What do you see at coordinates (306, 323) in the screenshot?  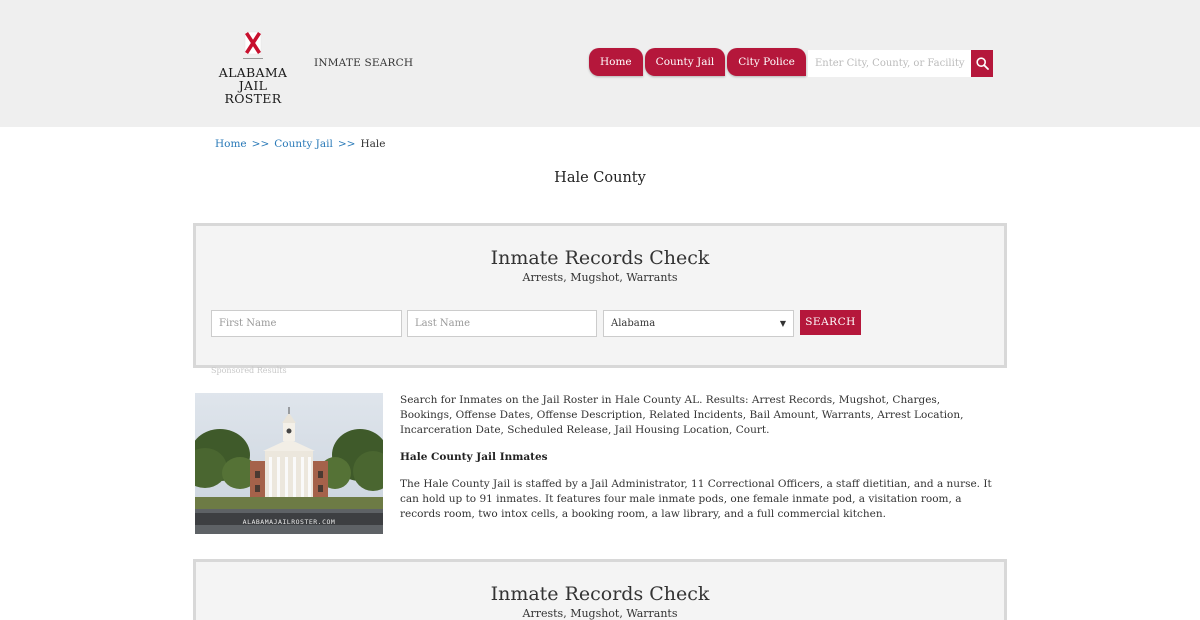 I see `first-name-input: First Name` at bounding box center [306, 323].